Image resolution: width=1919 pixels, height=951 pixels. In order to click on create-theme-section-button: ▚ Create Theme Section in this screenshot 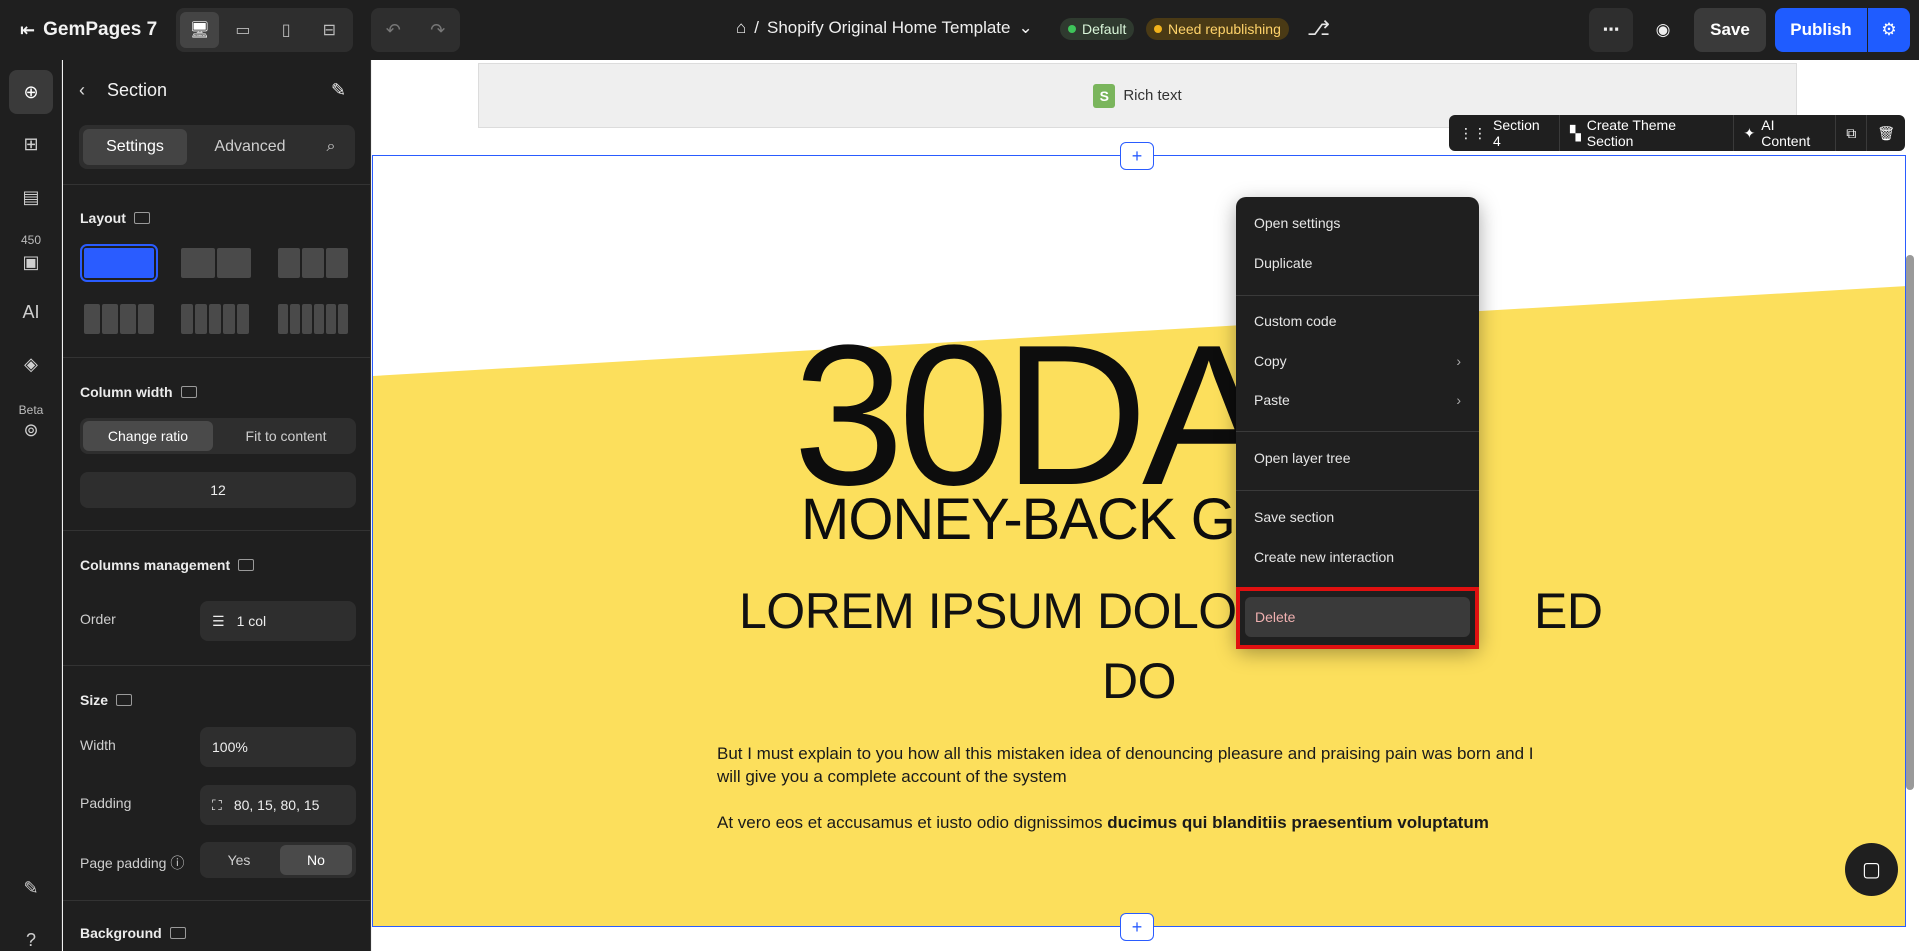, I will do `click(1647, 133)`.